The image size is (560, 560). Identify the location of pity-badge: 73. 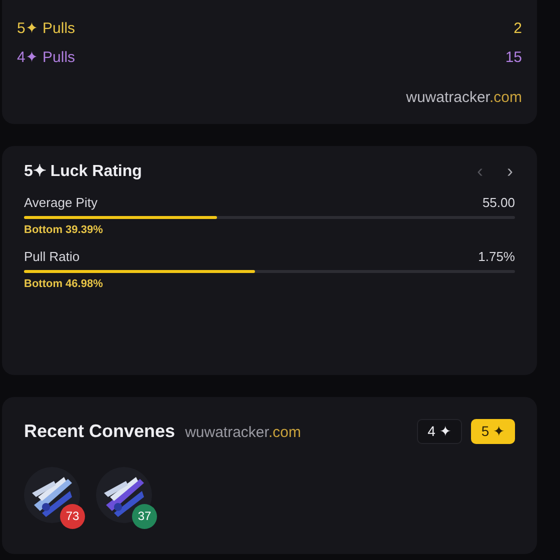
(72, 516).